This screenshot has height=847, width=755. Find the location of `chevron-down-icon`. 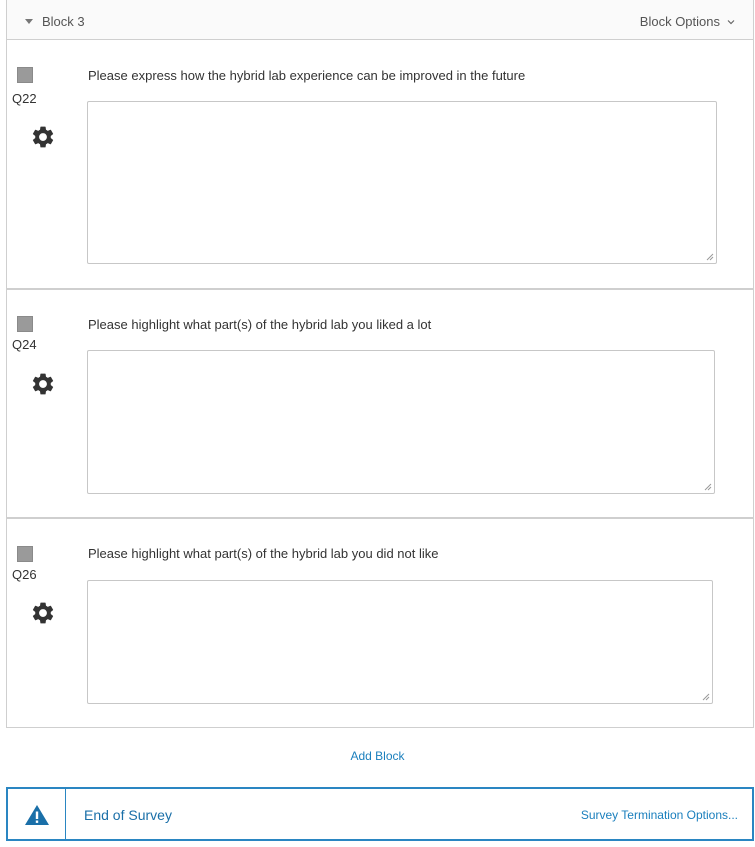

chevron-down-icon is located at coordinates (731, 21).